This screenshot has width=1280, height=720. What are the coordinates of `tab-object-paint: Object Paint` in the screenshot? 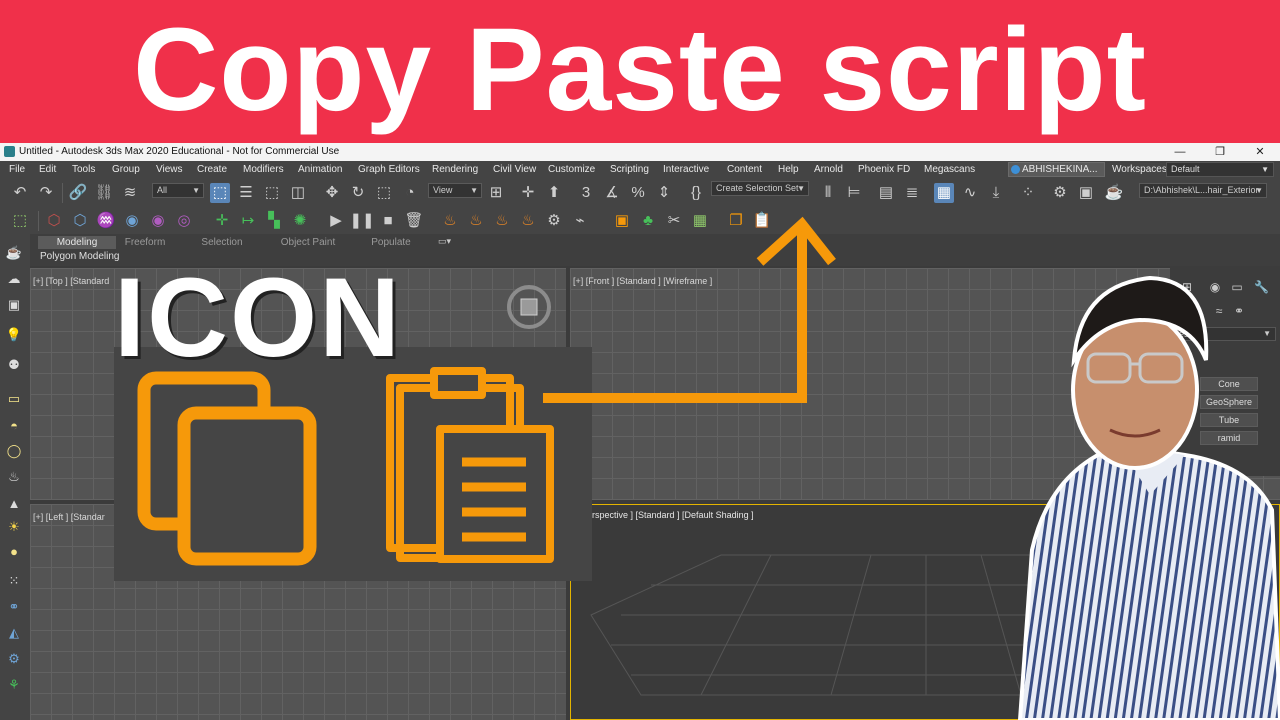 It's located at (308, 242).